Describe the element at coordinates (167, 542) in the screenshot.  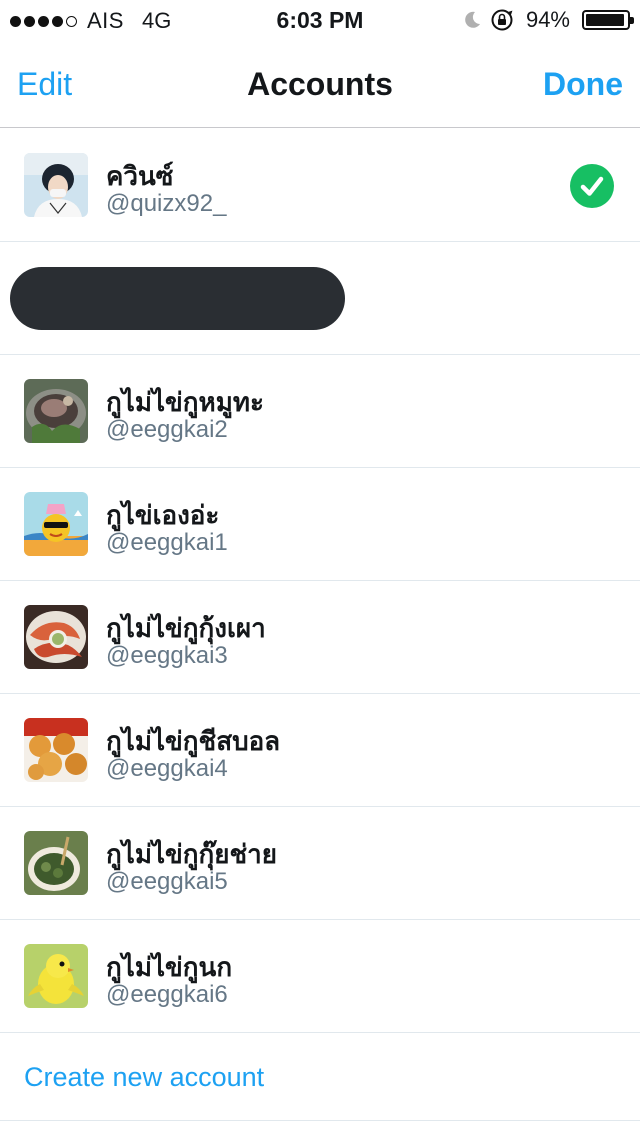
I see `account-handle: @eeggkai1` at that location.